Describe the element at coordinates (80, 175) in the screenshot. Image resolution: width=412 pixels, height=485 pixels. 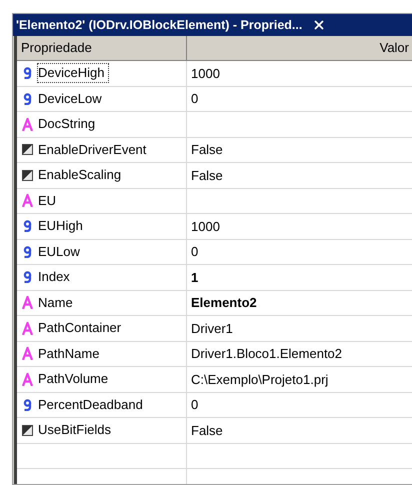
I see `property-name: EnableScaling` at that location.